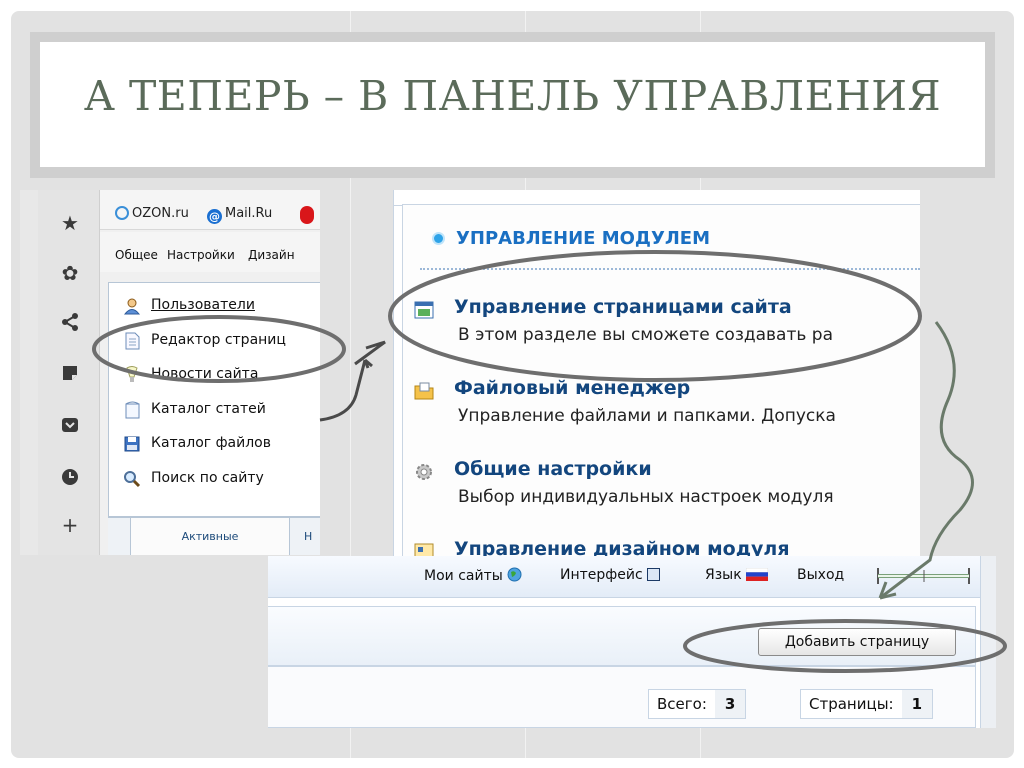 The image size is (1024, 768). Describe the element at coordinates (205, 374) in the screenshot. I see `nav-item-label: Новости сайта` at that location.